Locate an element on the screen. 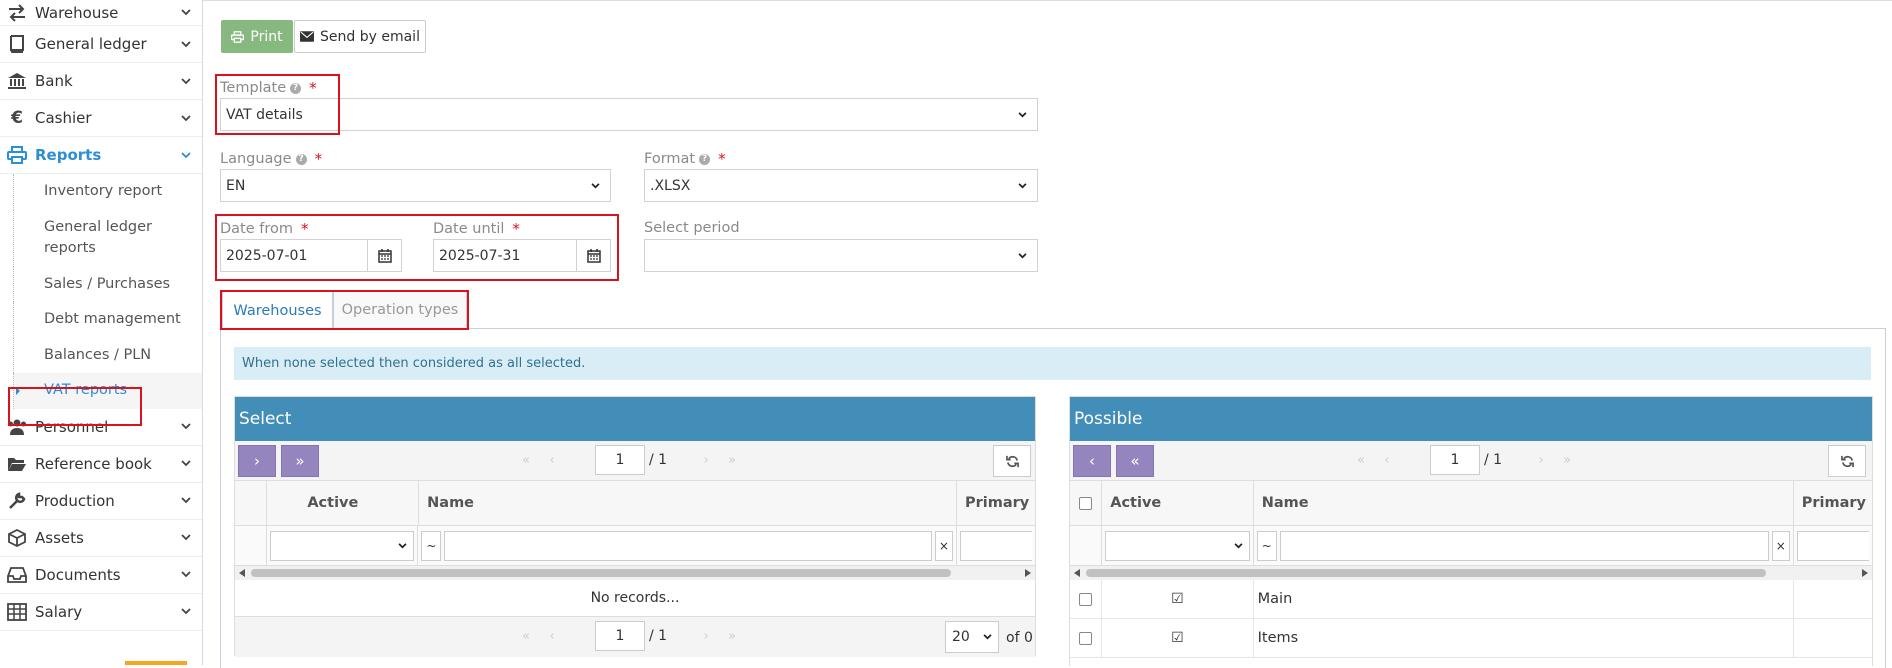 Image resolution: width=1892 pixels, height=668 pixels. date-until-field: 2025-07-31 is located at coordinates (522, 255).